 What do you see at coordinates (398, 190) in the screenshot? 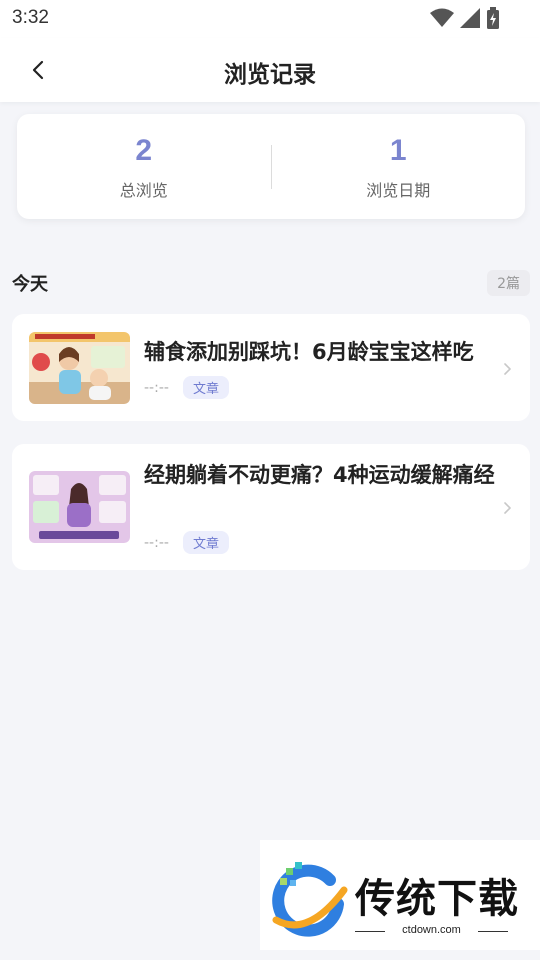
I see `stat-label: 浏览日期` at bounding box center [398, 190].